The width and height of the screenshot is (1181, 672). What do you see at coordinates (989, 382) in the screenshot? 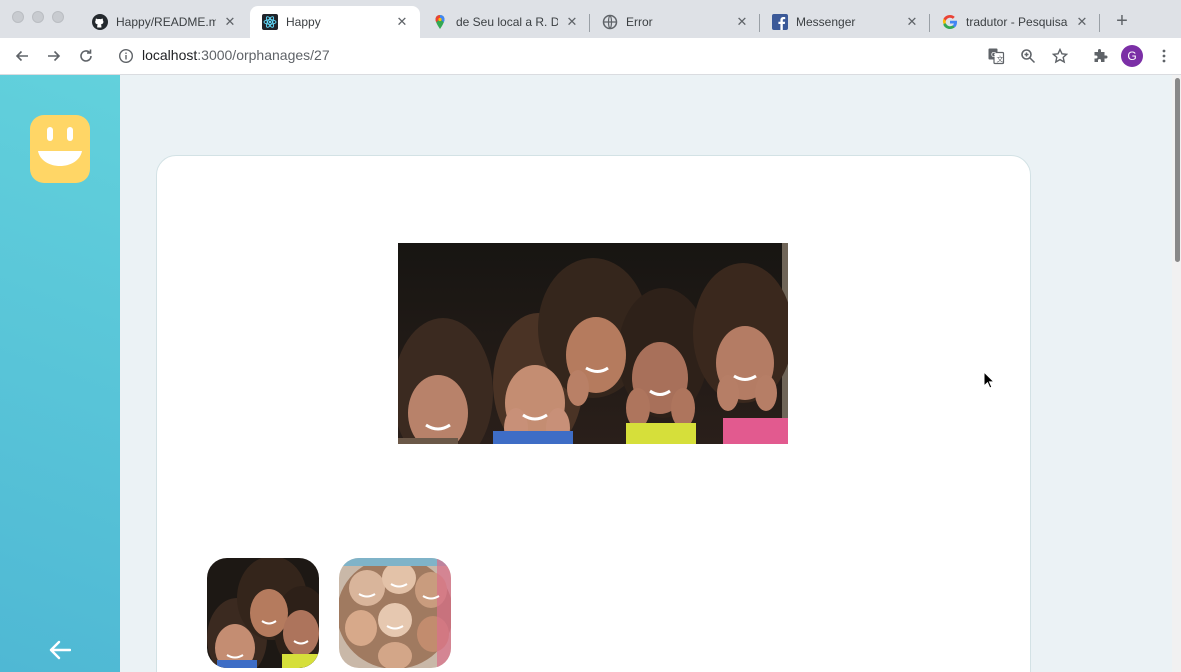
I see `mouse-cursor-icon` at bounding box center [989, 382].